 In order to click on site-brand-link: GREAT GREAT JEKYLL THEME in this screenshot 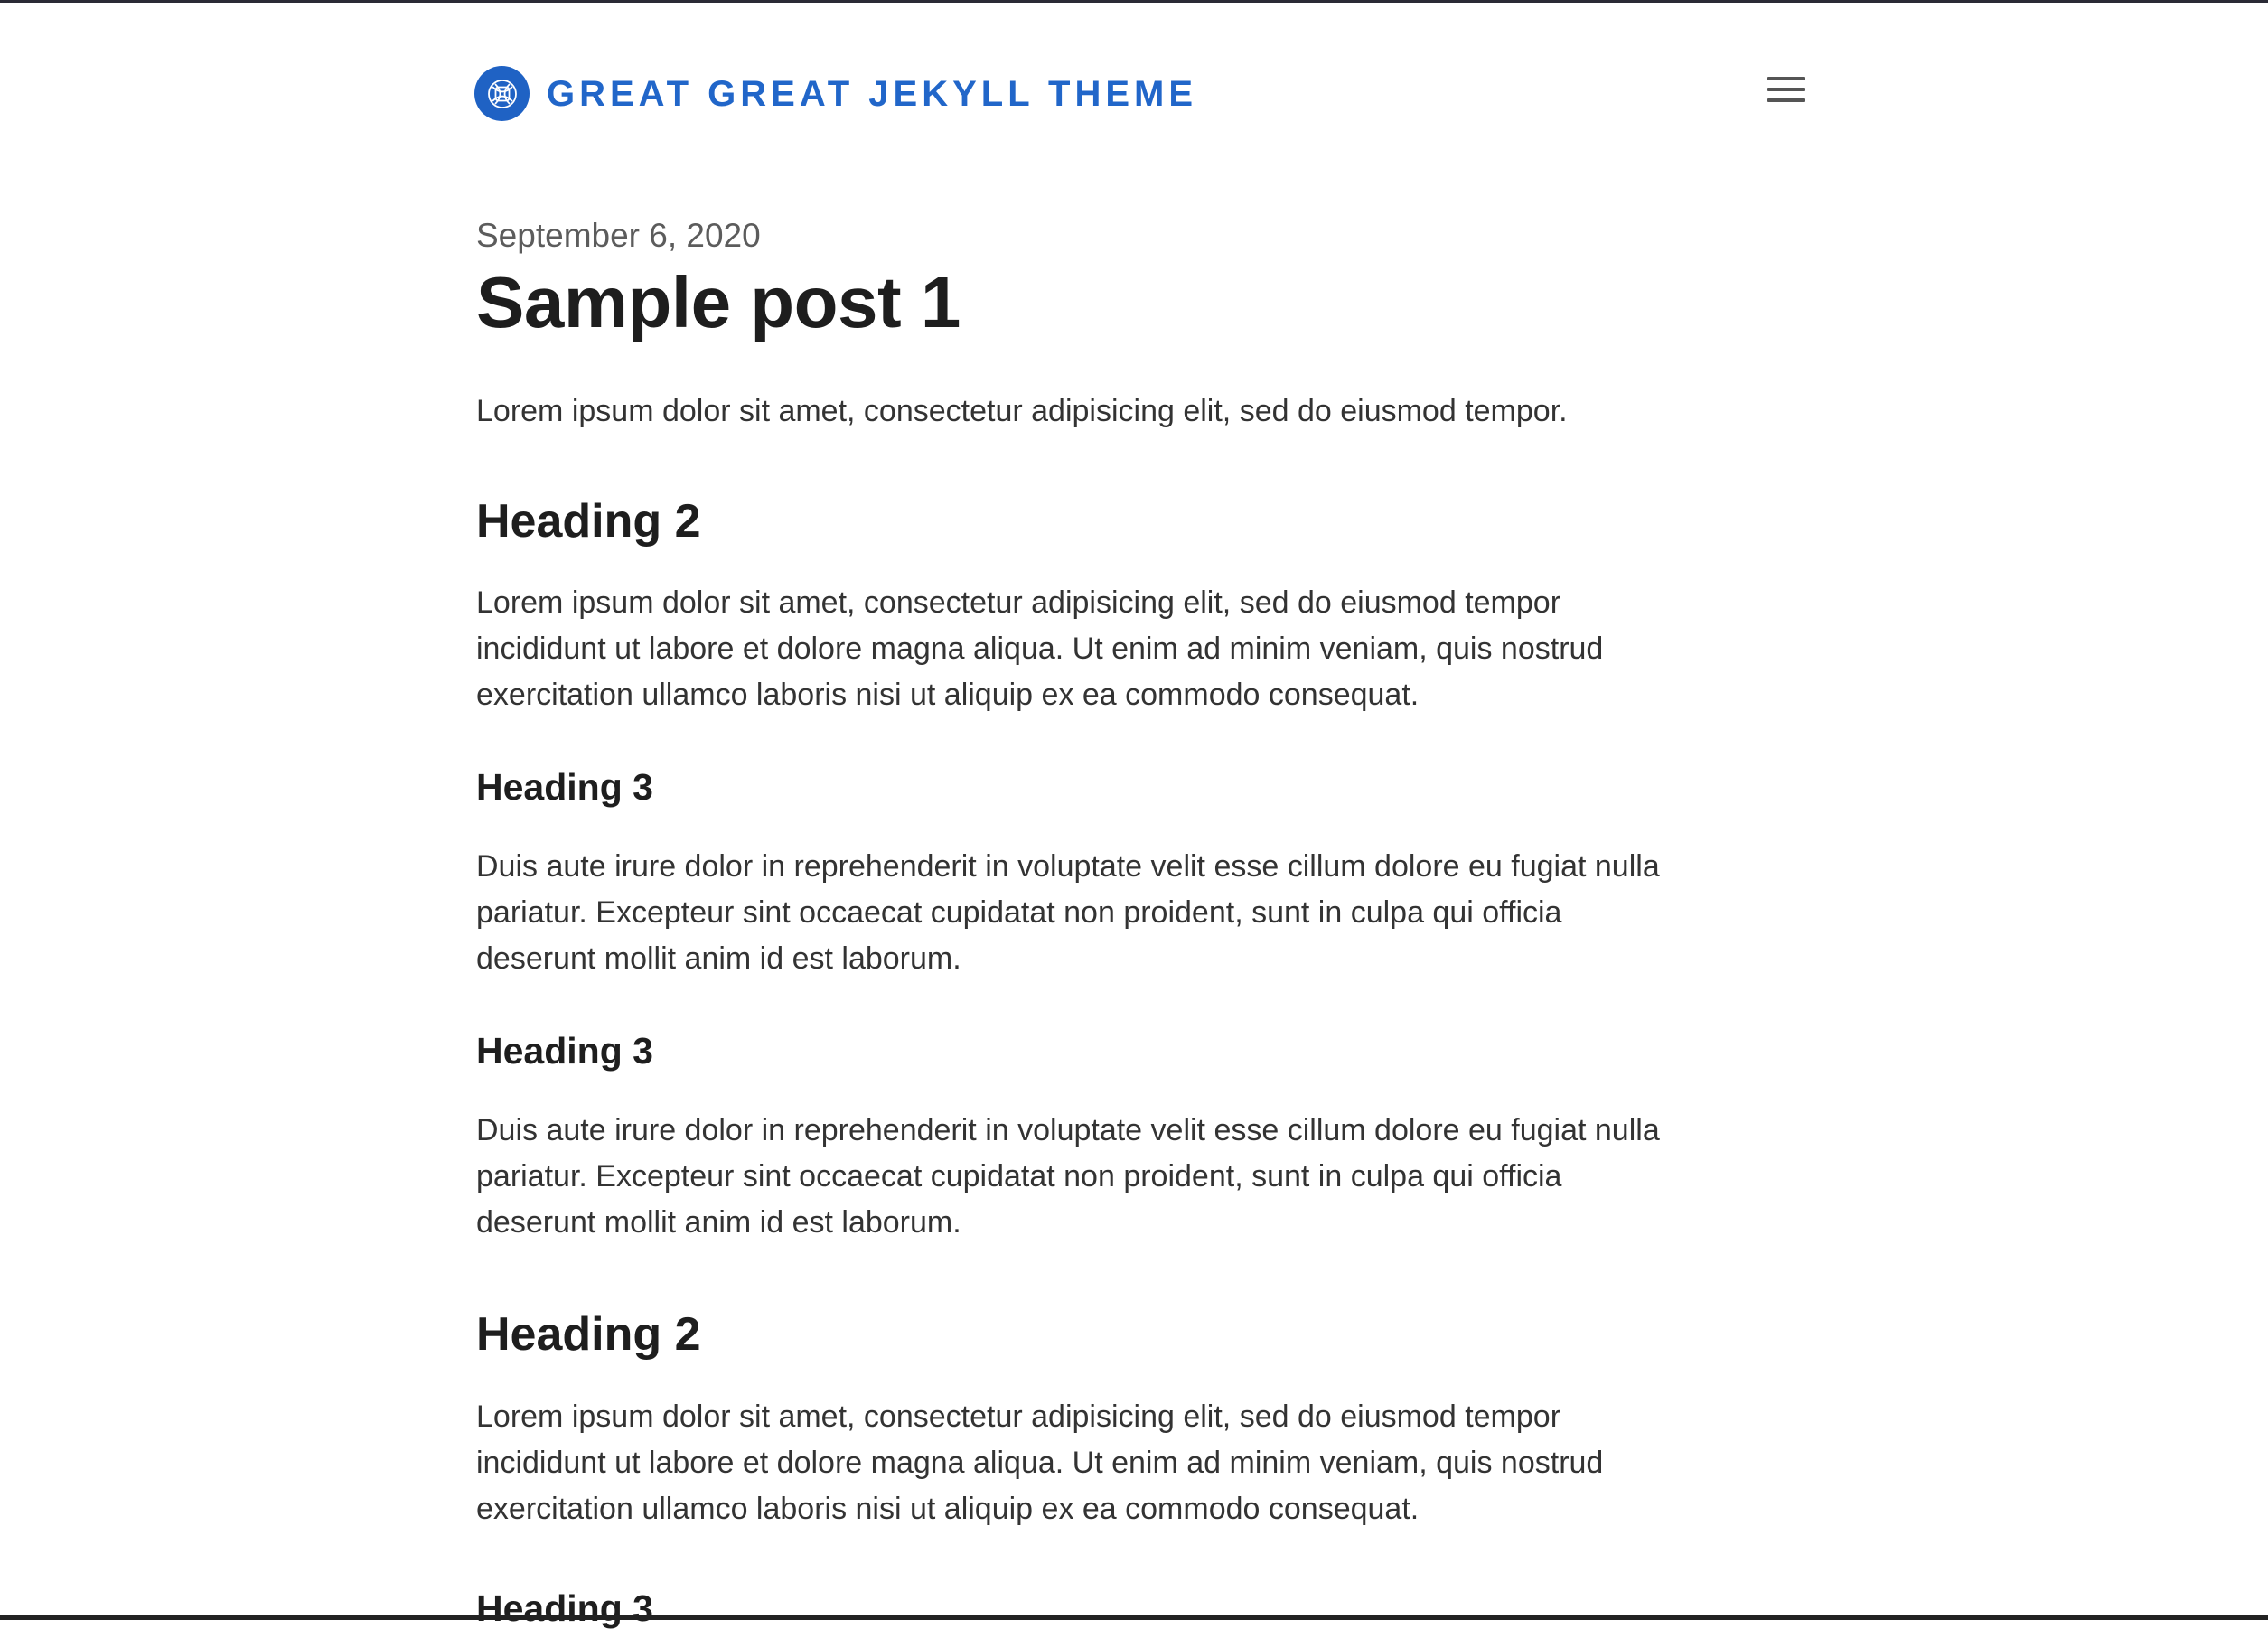, I will do `click(835, 93)`.